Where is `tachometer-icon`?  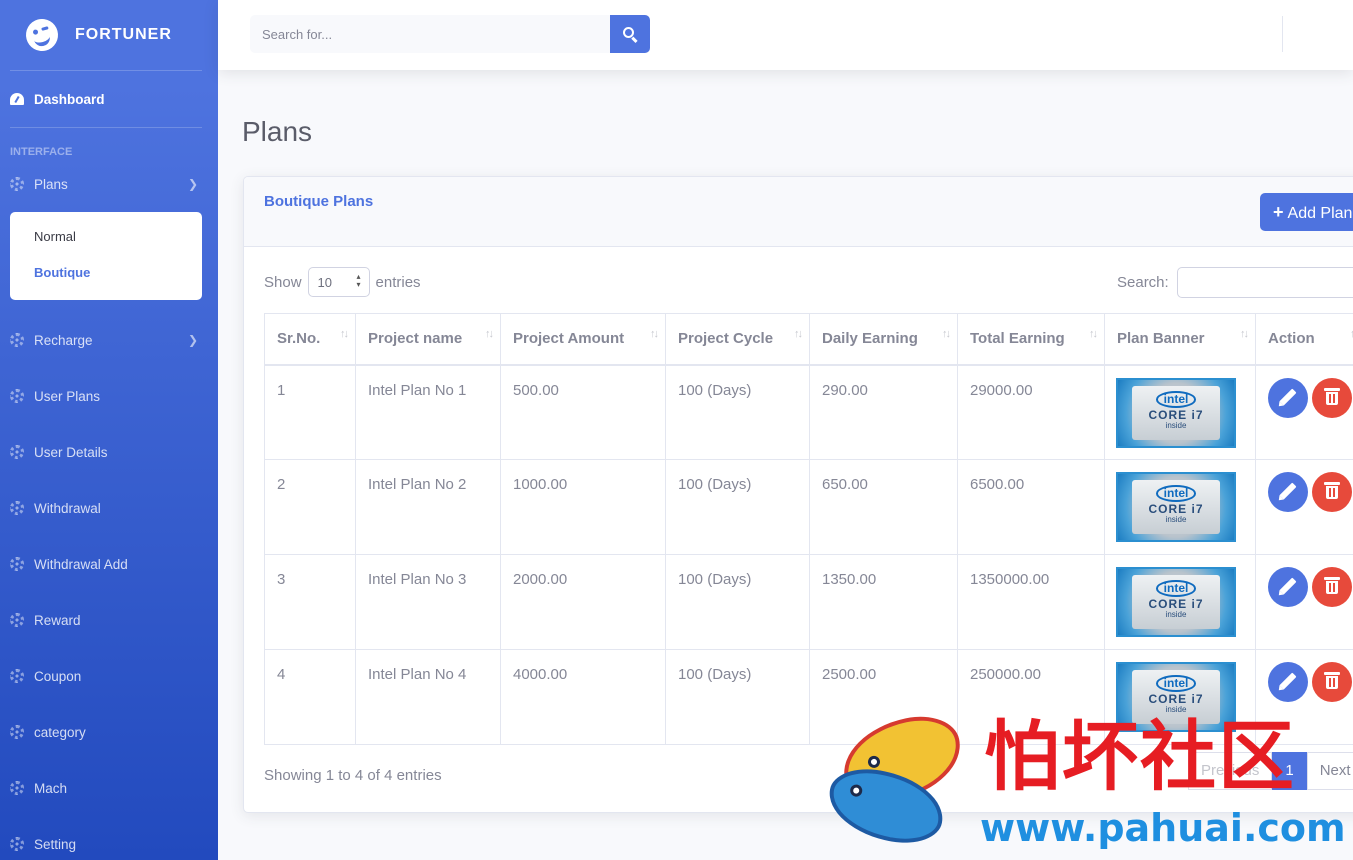 tachometer-icon is located at coordinates (17, 99).